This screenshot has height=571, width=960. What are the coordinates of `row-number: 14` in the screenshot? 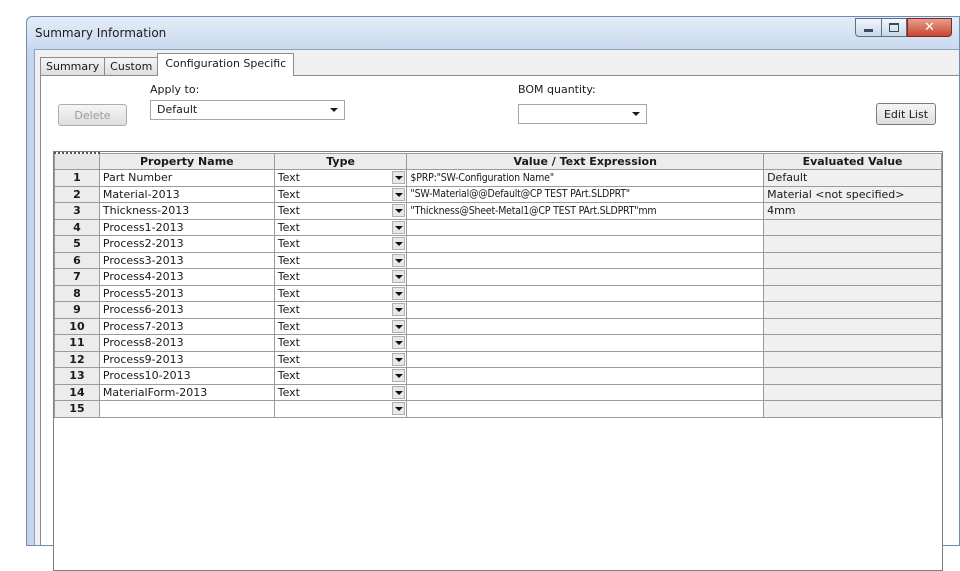 It's located at (77, 392).